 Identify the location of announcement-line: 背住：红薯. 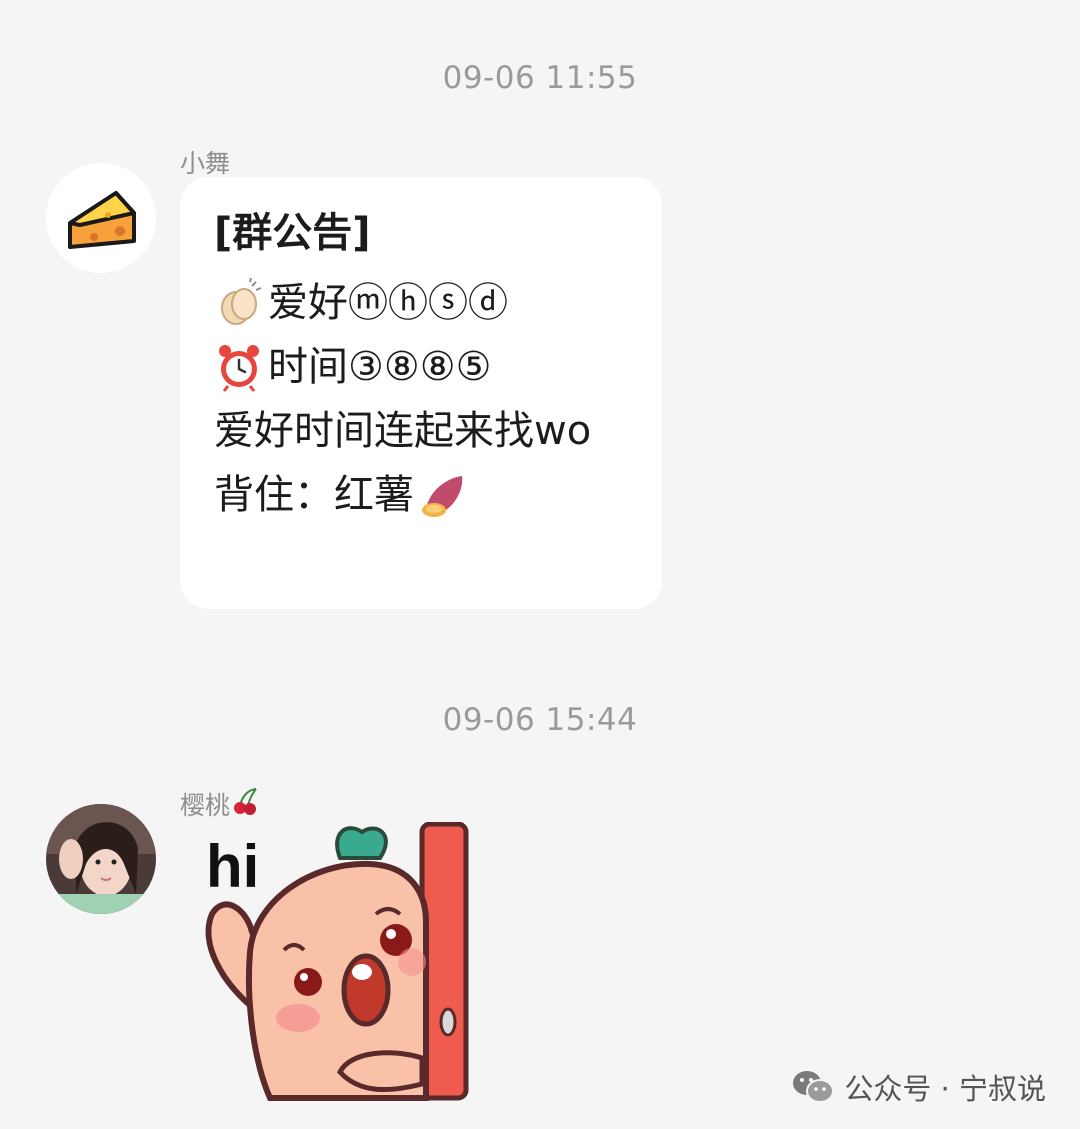
(438, 495).